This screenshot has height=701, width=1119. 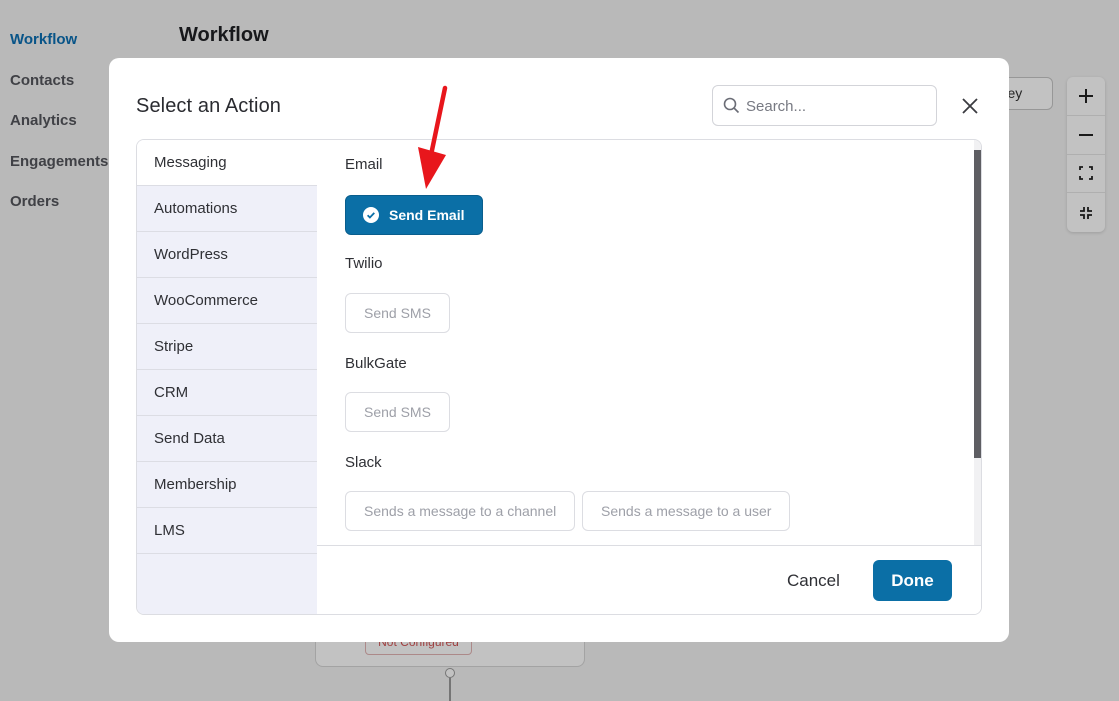 I want to click on send-email-button: Send Email, so click(x=414, y=215).